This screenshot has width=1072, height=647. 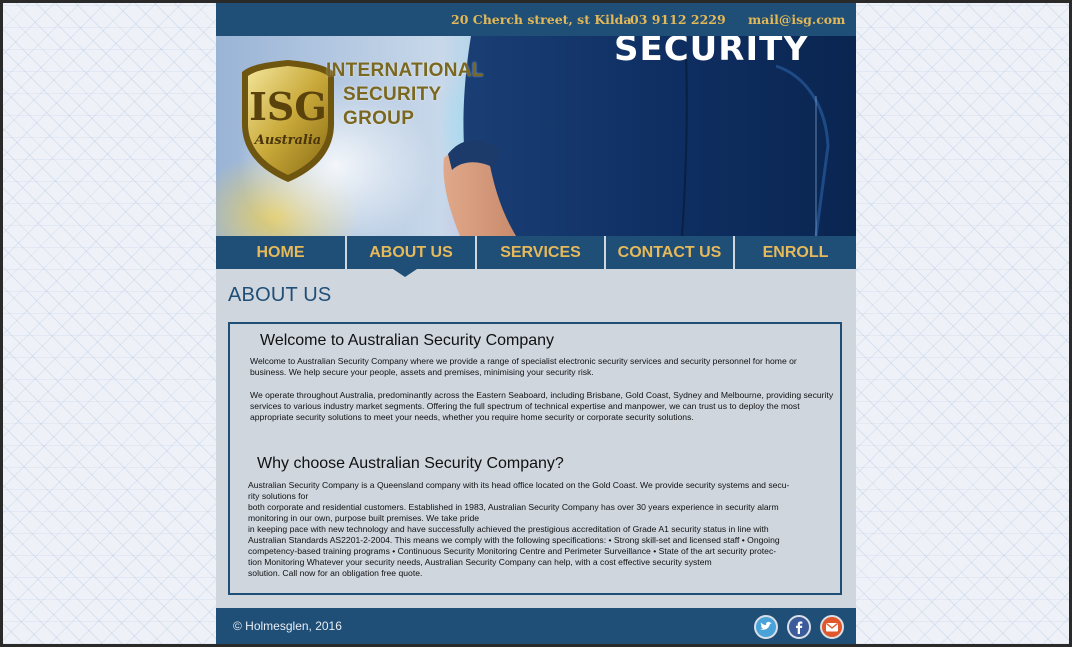 I want to click on why-choose-heading: Why choose Australian Security Company?, so click(x=410, y=463).